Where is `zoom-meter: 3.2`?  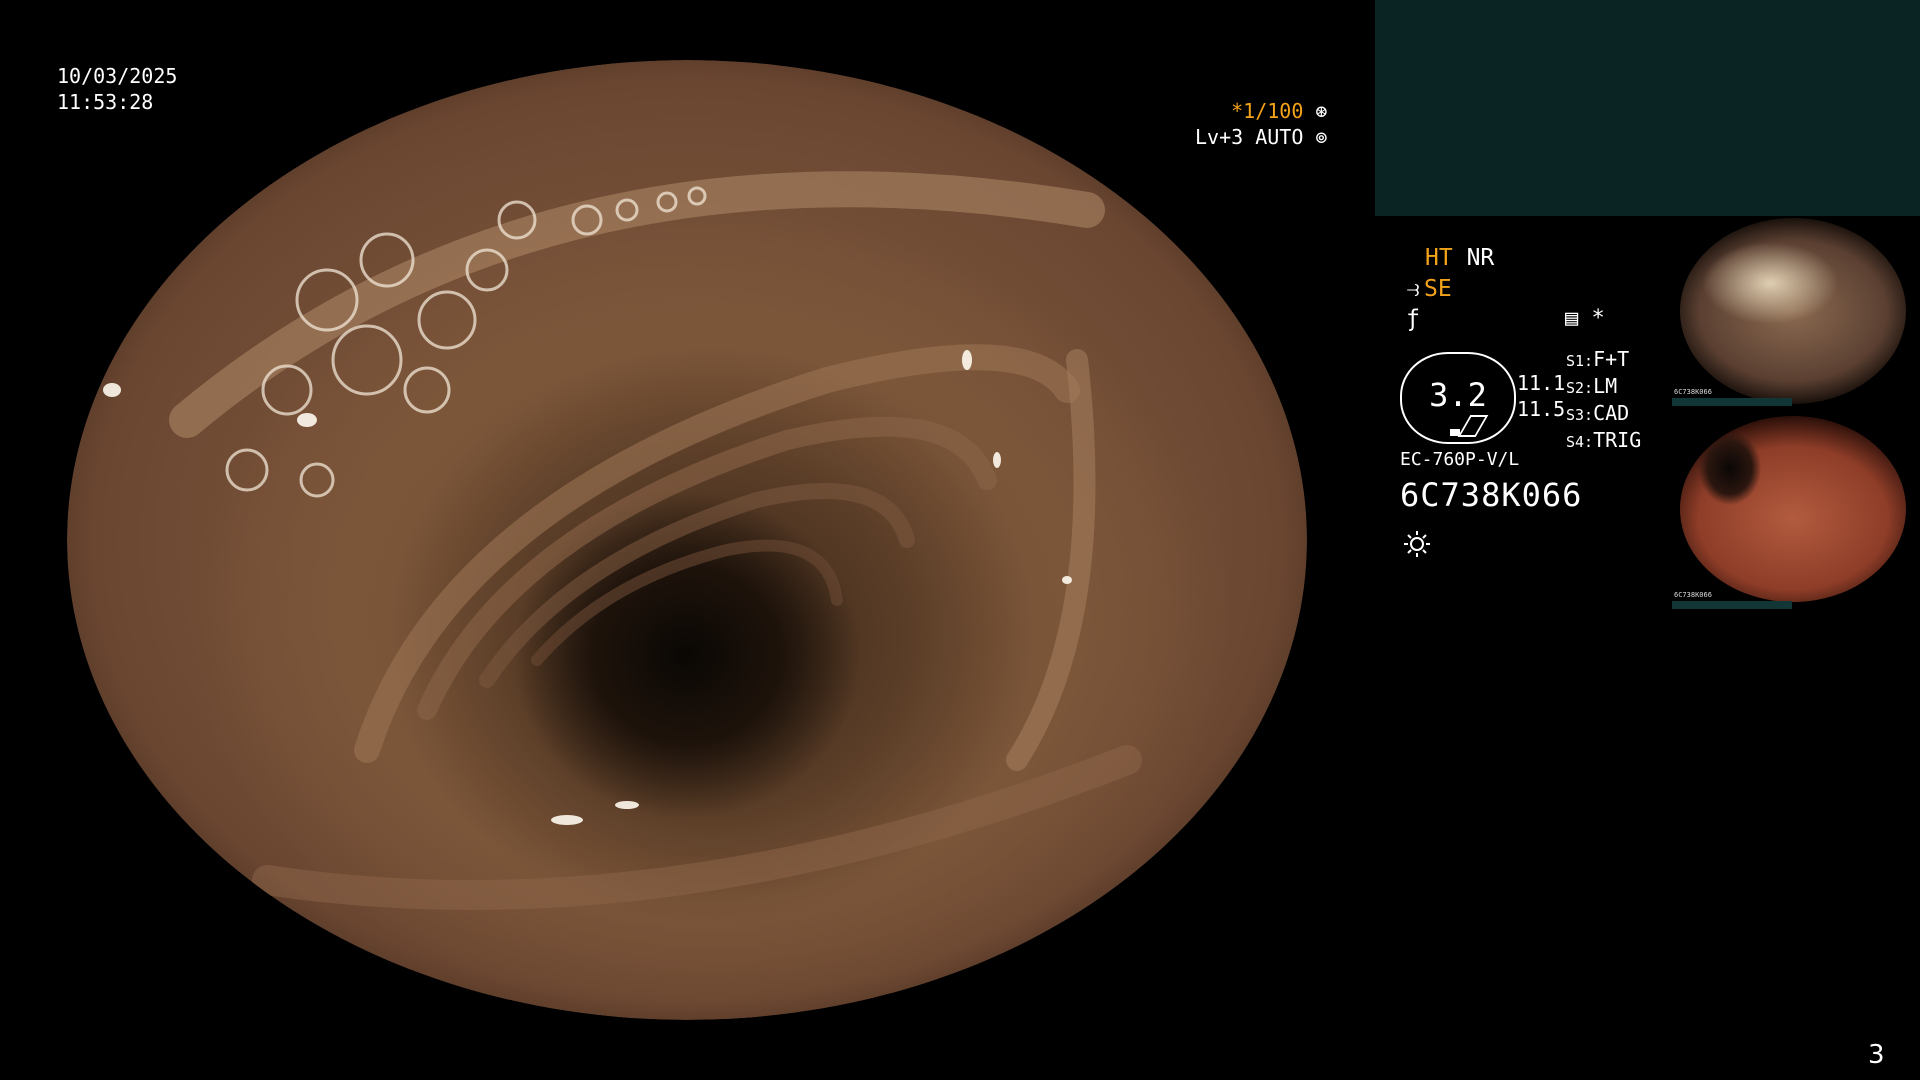 zoom-meter: 3.2 is located at coordinates (1458, 398).